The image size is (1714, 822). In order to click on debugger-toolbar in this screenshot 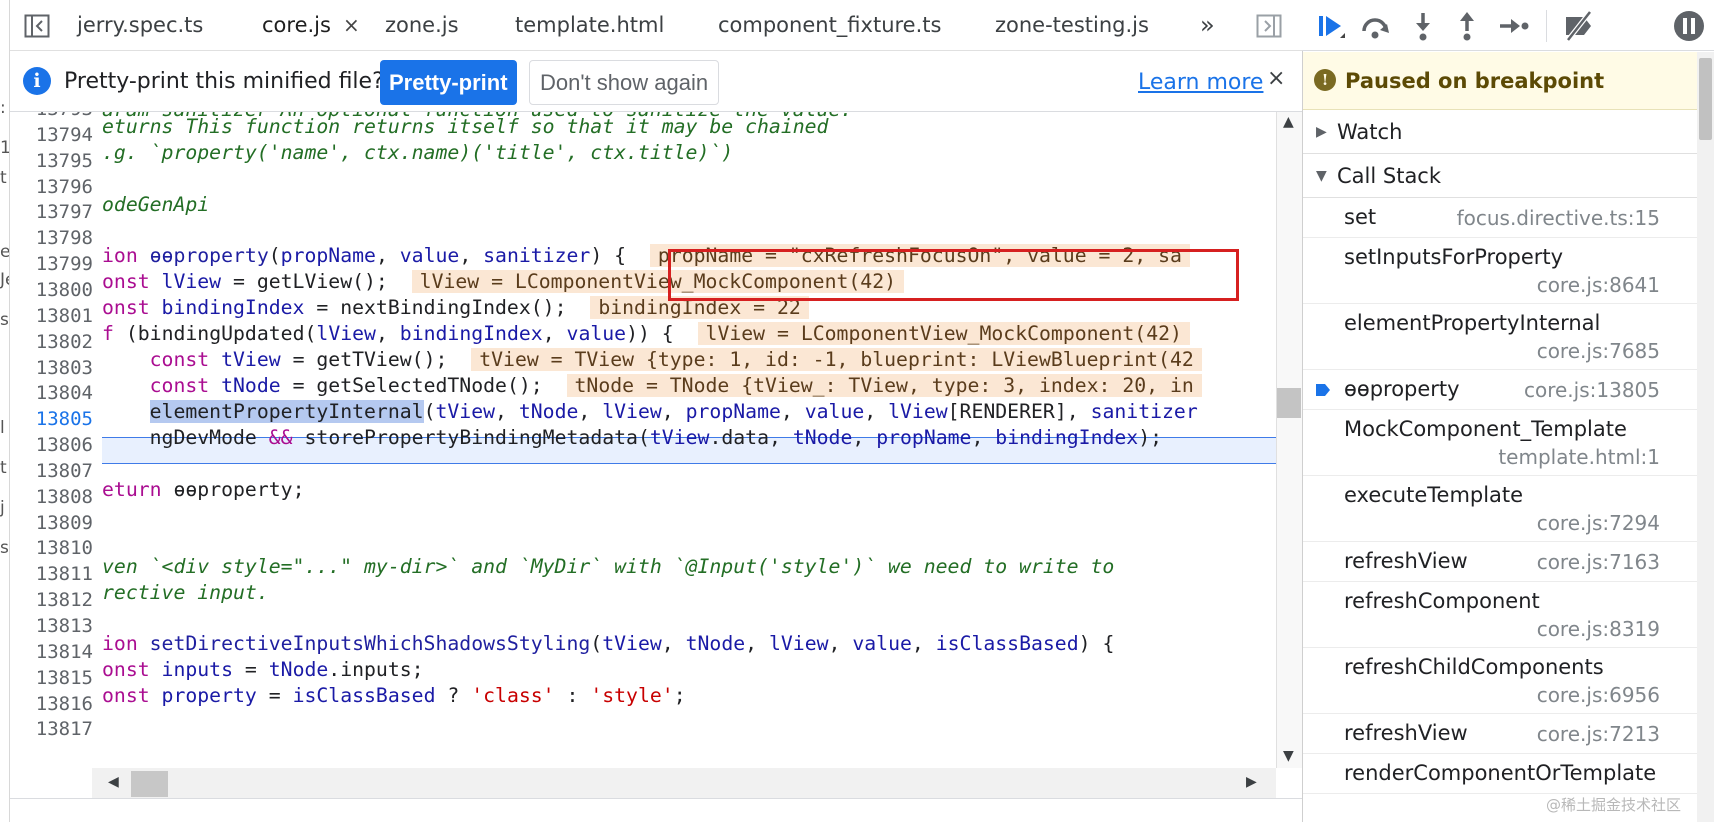, I will do `click(1508, 25)`.